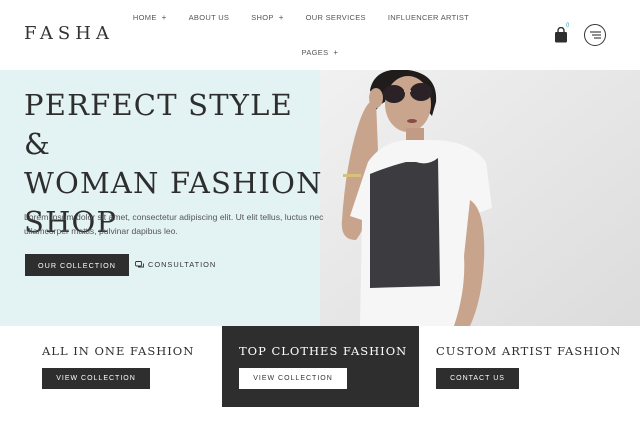  Describe the element at coordinates (519, 366) in the screenshot. I see `feature-card-custom-artist: CUSTOM ARTIST FASHION CONTACT US` at that location.